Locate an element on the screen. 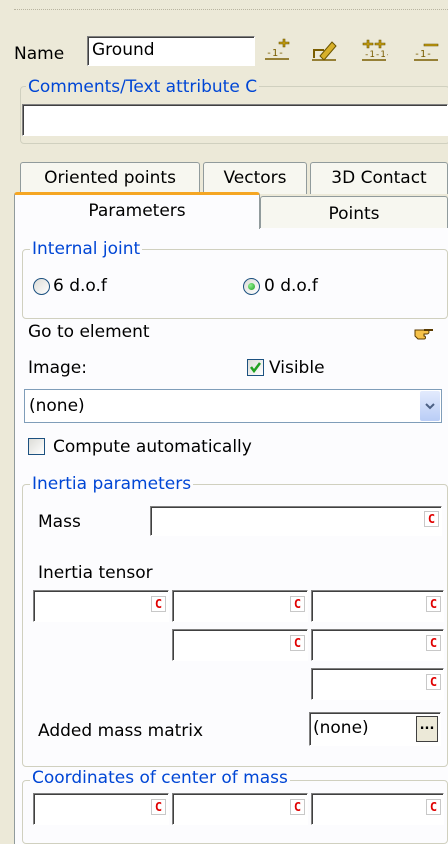 The width and height of the screenshot is (448, 844). radio-selected-dot is located at coordinates (251, 286).